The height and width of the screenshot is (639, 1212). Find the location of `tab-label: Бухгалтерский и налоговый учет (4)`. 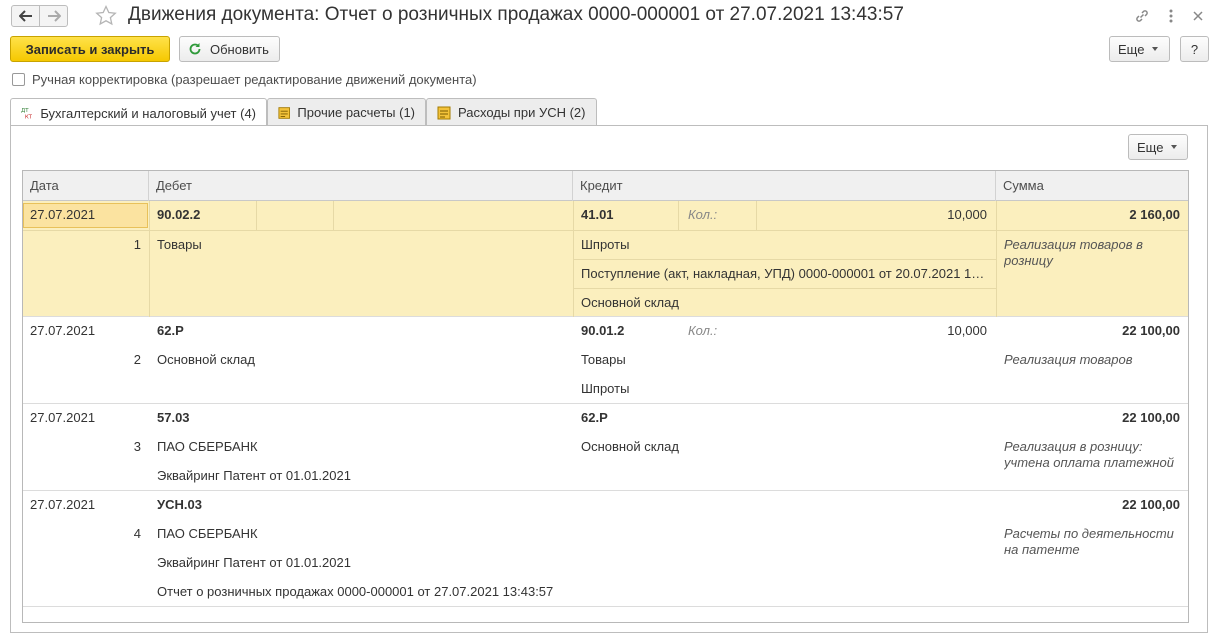

tab-label: Бухгалтерский и налоговый учет (4) is located at coordinates (148, 113).